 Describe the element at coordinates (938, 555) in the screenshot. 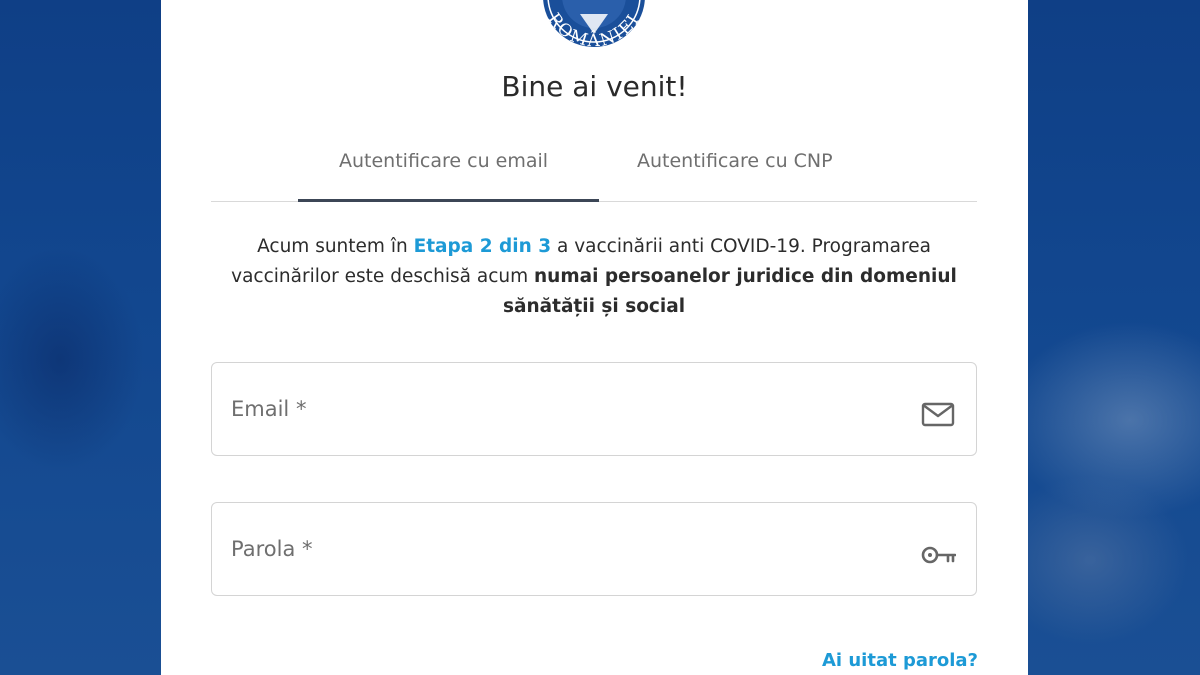

I see `key-icon` at that location.